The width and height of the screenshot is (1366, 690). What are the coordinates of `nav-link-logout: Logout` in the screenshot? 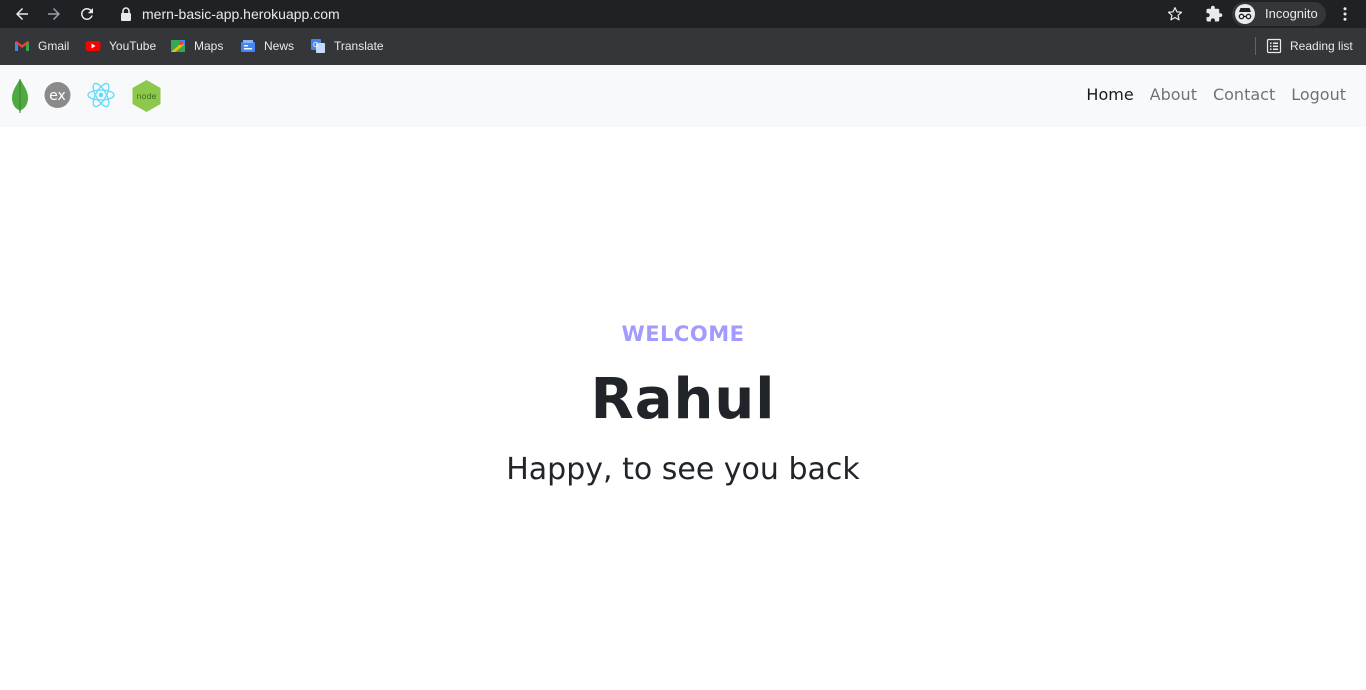 It's located at (1318, 94).